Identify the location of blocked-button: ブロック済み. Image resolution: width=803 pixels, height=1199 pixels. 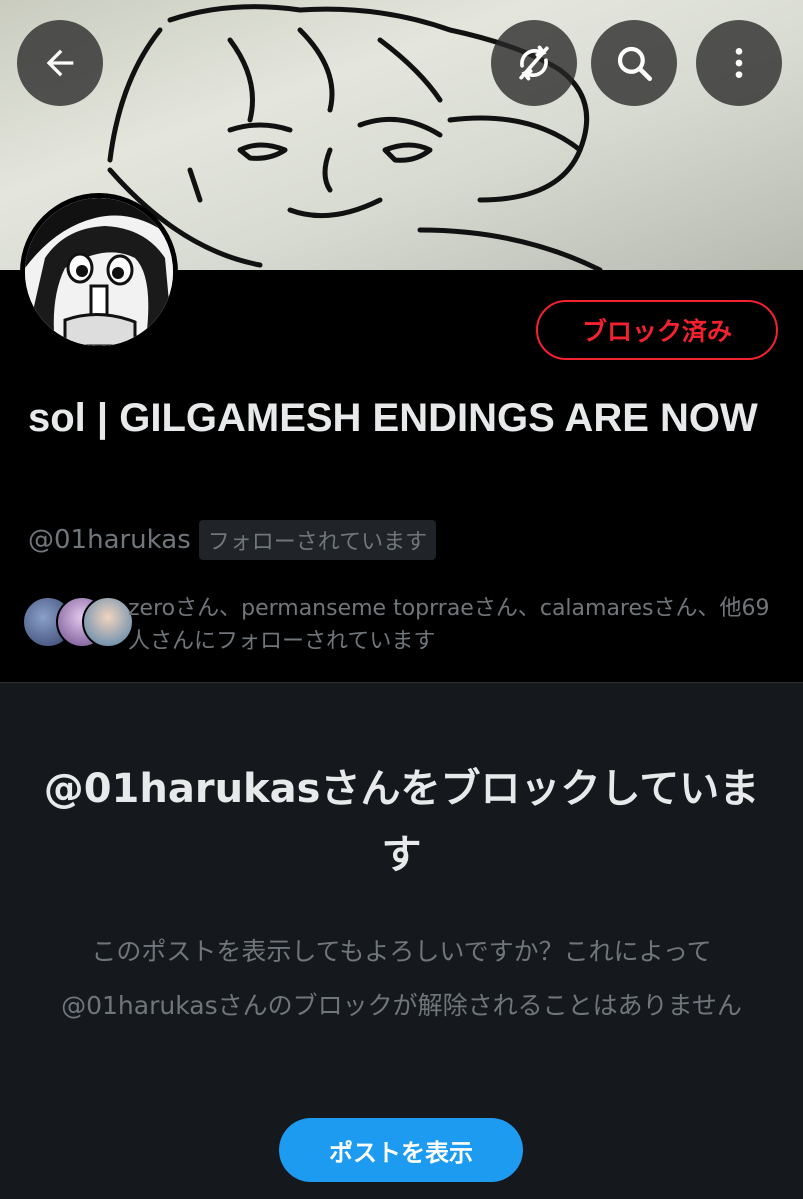
(657, 330).